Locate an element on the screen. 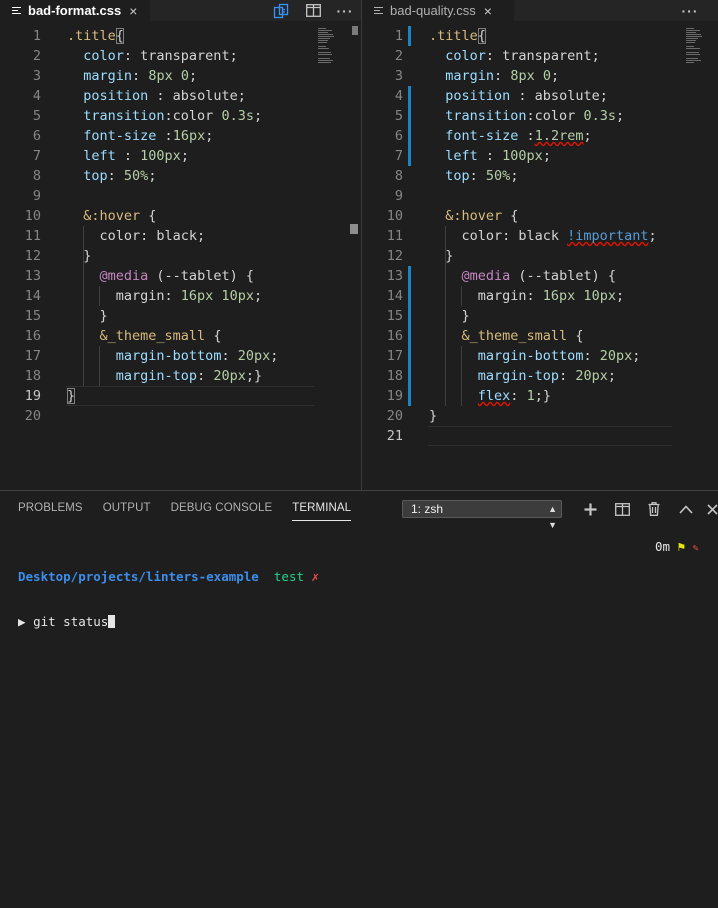 This screenshot has height=908, width=718. tab-bad-format: bad-format.css × is located at coordinates (75, 10).